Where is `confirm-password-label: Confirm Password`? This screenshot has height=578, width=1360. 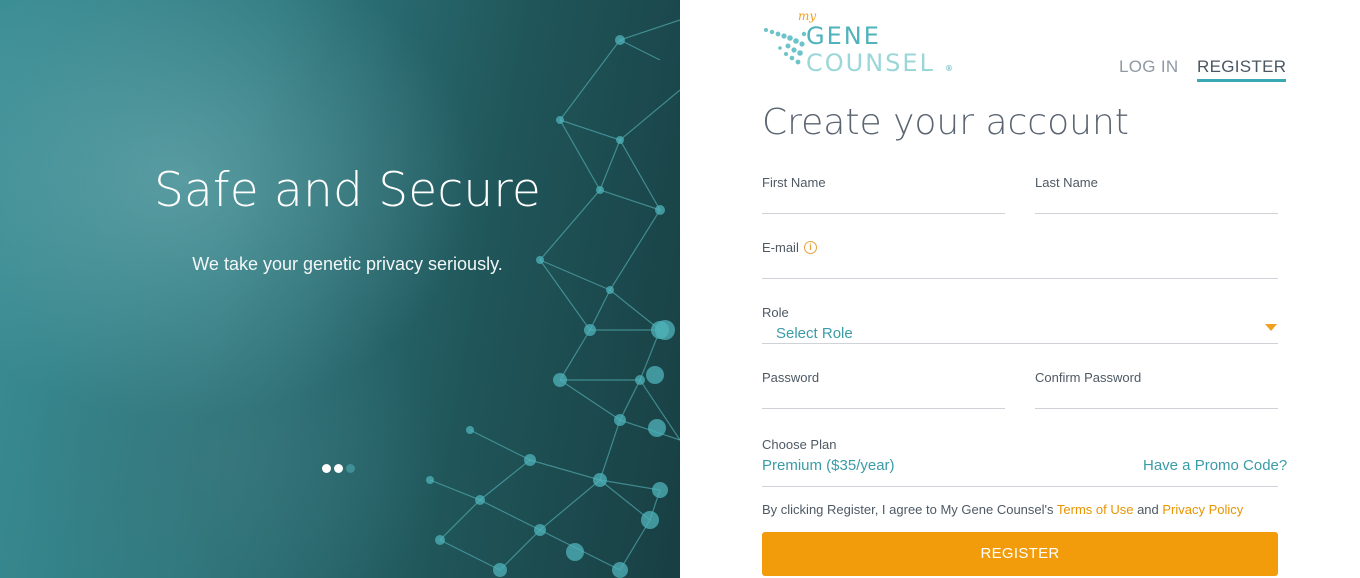 confirm-password-label: Confirm Password is located at coordinates (1088, 377).